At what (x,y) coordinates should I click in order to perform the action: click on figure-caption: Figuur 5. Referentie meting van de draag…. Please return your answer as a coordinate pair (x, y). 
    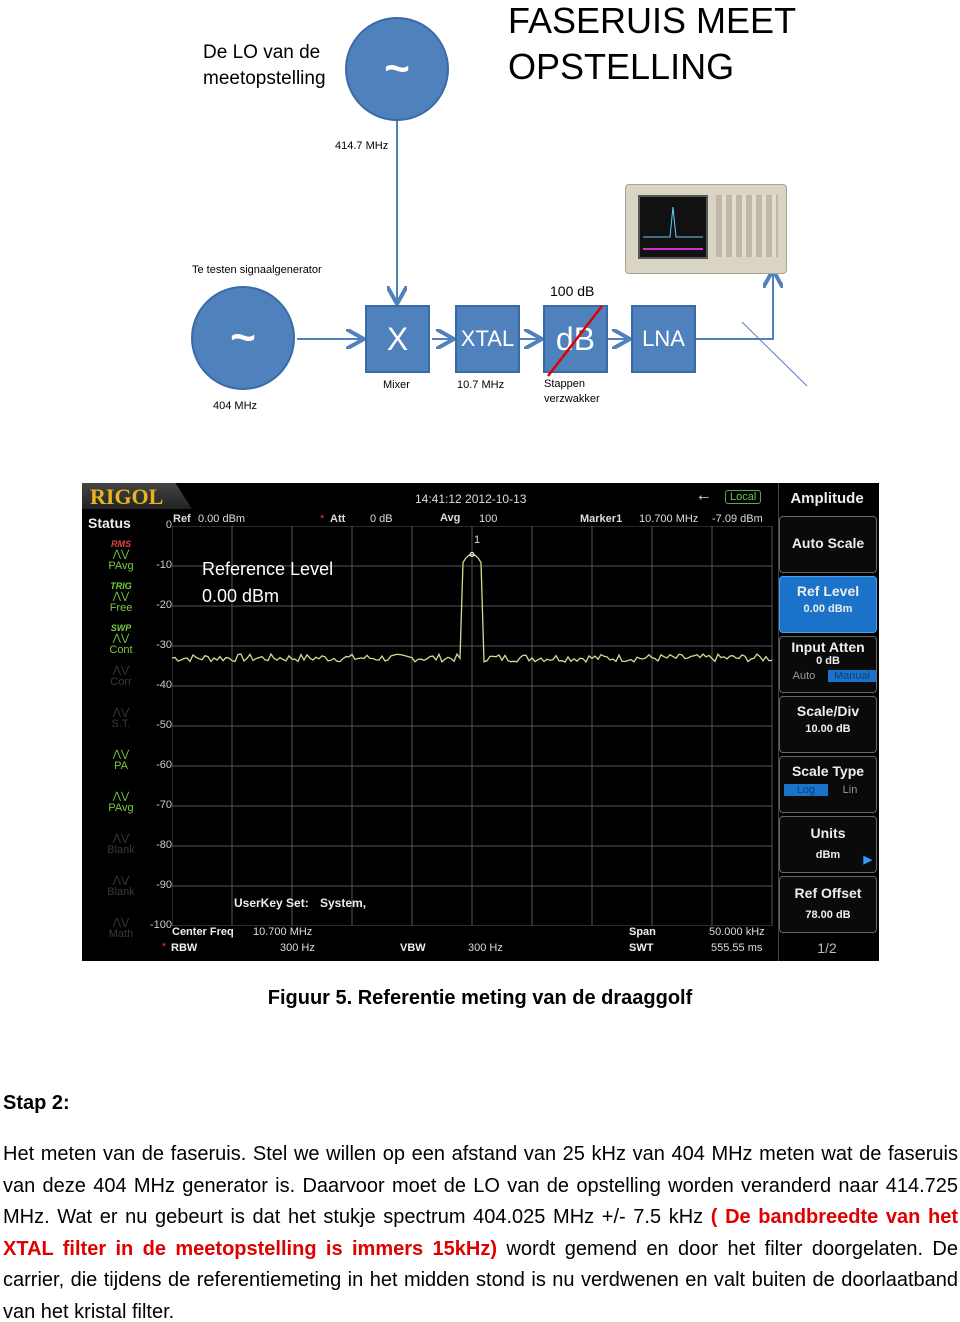
    Looking at the image, I should click on (480, 998).